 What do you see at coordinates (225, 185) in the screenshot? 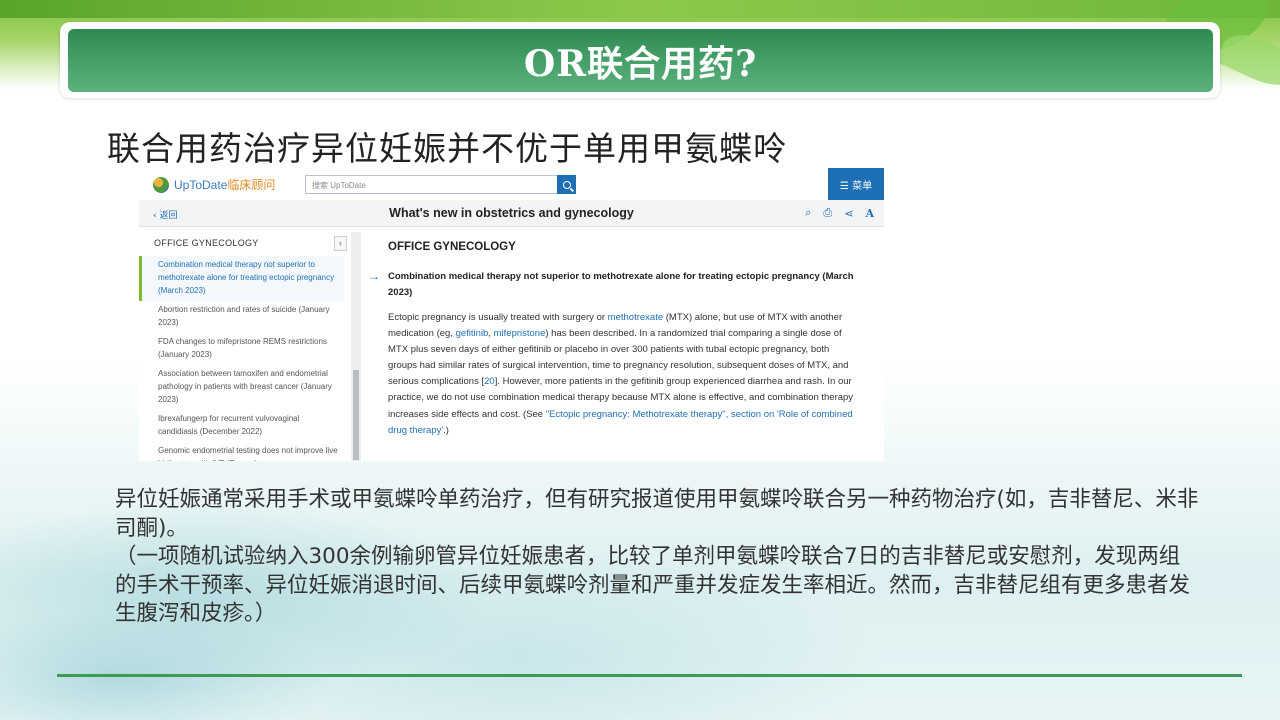
I see `logo-text: UpToDate临床顾问` at bounding box center [225, 185].